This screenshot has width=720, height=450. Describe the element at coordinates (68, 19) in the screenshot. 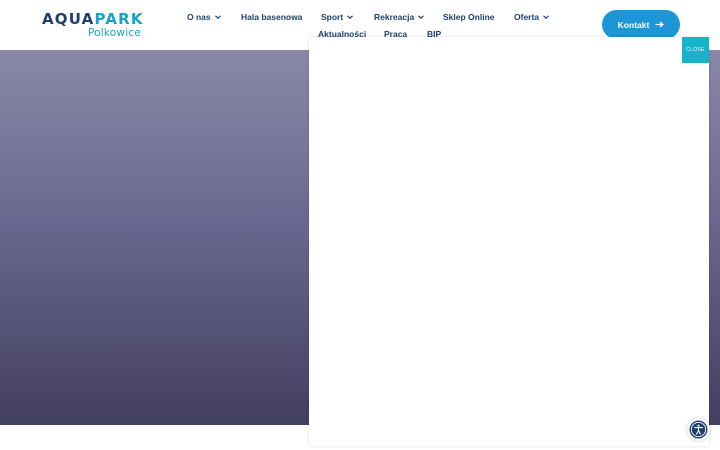

I see `logo-prefix: AQUA` at that location.